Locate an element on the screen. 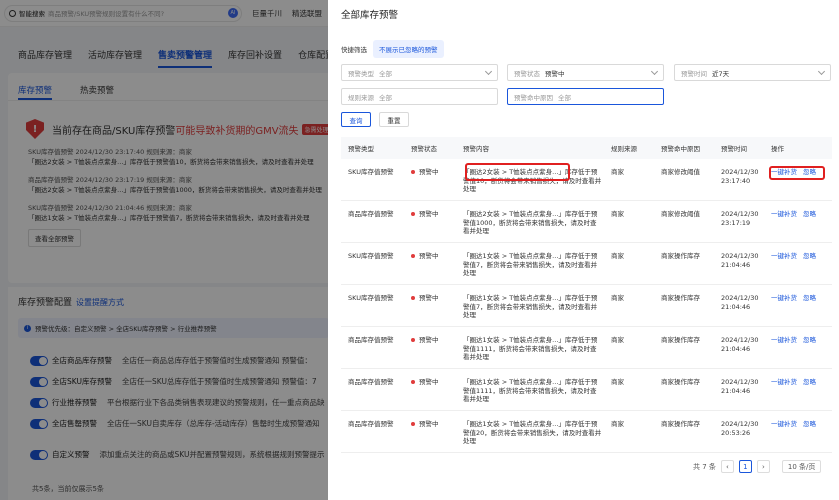 The image size is (839, 500). cell-time: 2024/12/30 20:53:26 is located at coordinates (740, 428).